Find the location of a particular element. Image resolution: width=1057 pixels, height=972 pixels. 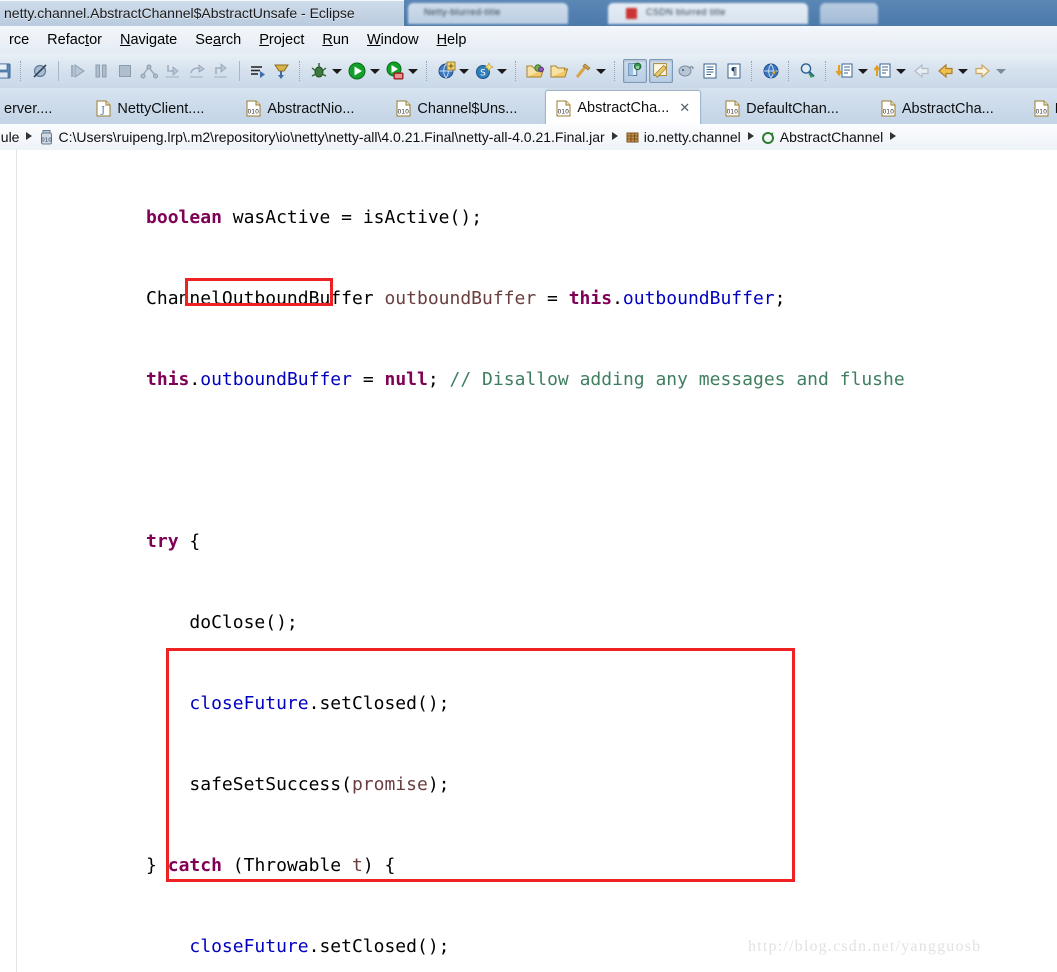

menu-item-window: Window is located at coordinates (393, 40).